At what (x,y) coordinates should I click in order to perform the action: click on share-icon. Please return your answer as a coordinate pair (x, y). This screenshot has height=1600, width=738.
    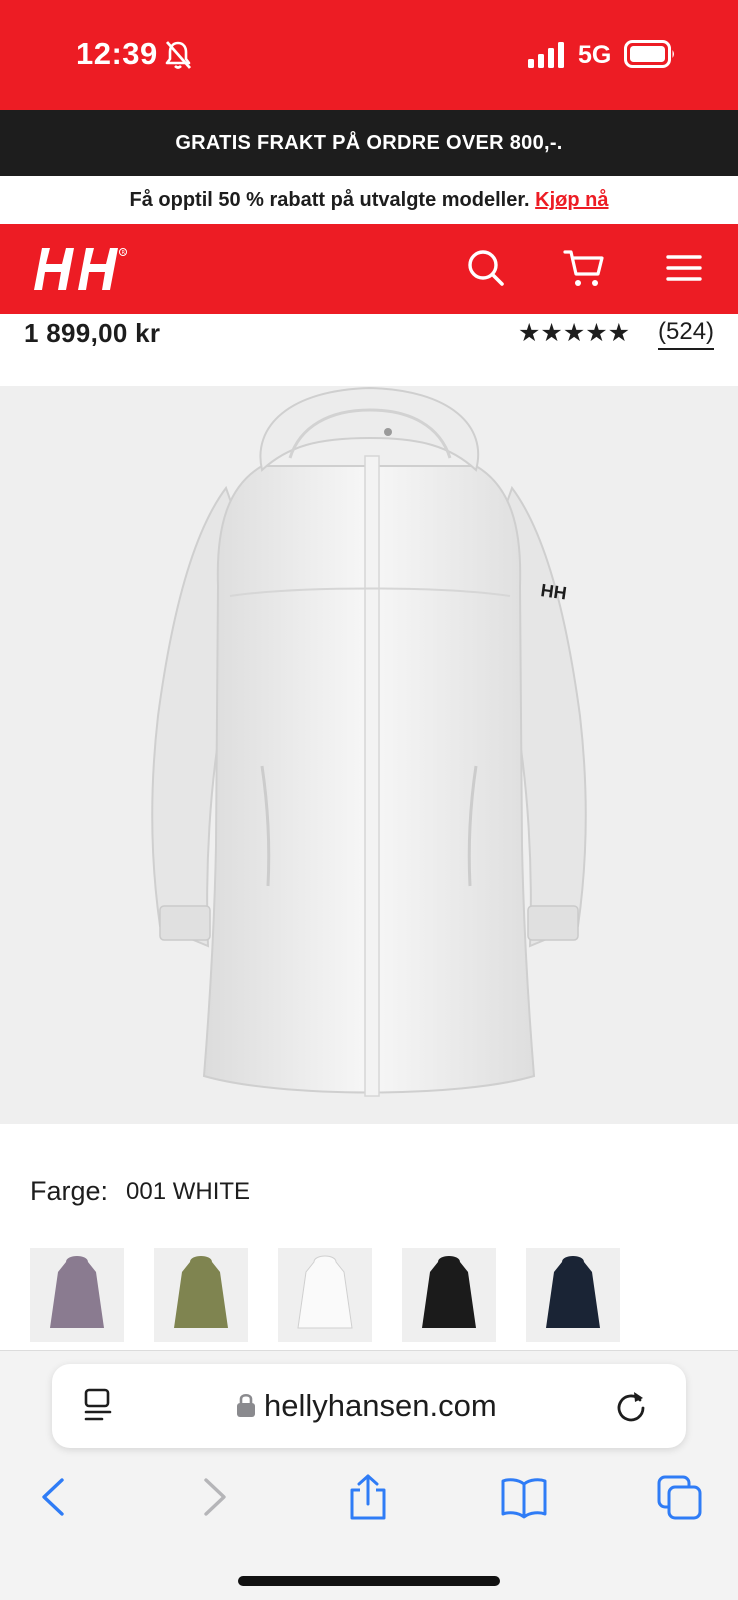
    Looking at the image, I should click on (368, 1497).